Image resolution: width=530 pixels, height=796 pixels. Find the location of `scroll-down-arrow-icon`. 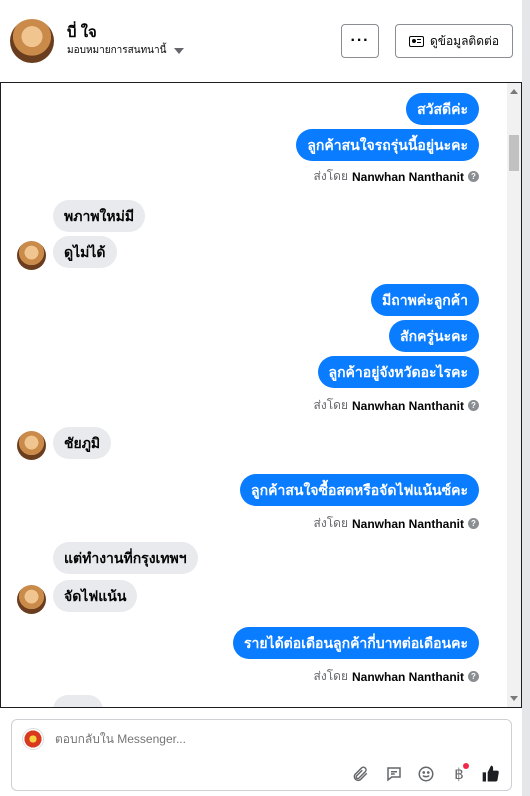

scroll-down-arrow-icon is located at coordinates (514, 698).